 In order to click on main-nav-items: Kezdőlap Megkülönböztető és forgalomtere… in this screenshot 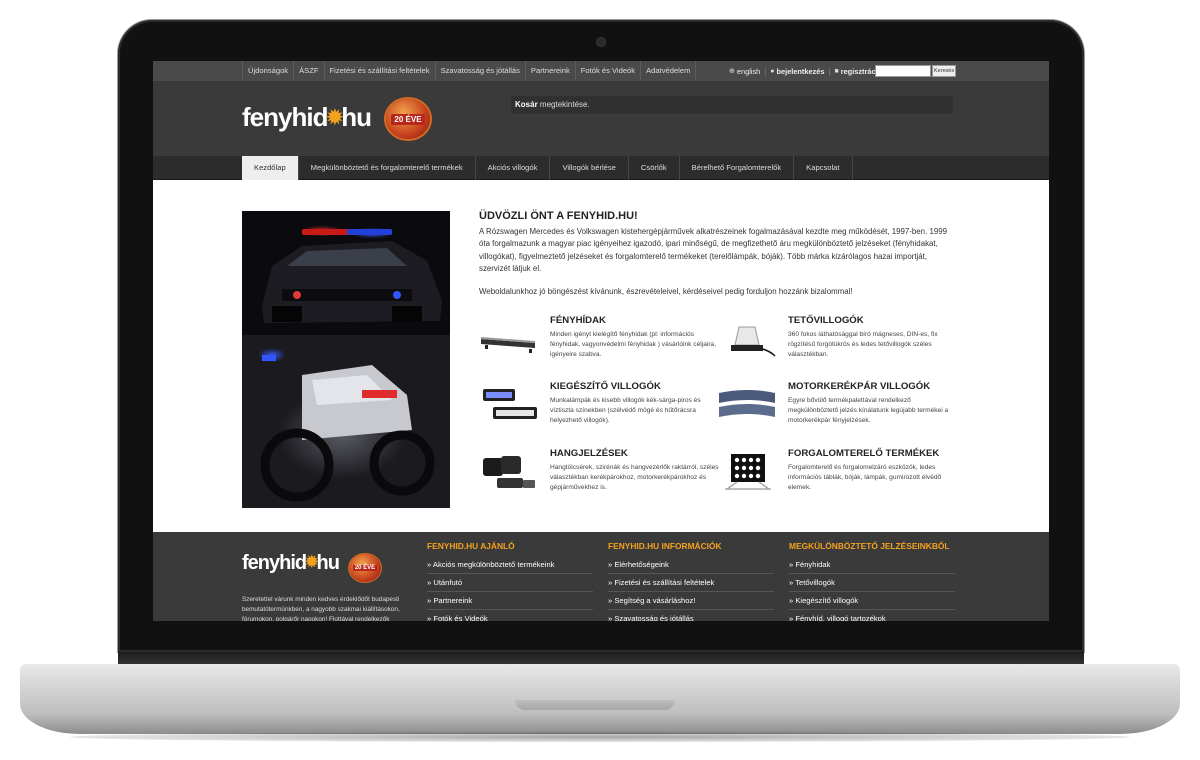, I will do `click(547, 168)`.